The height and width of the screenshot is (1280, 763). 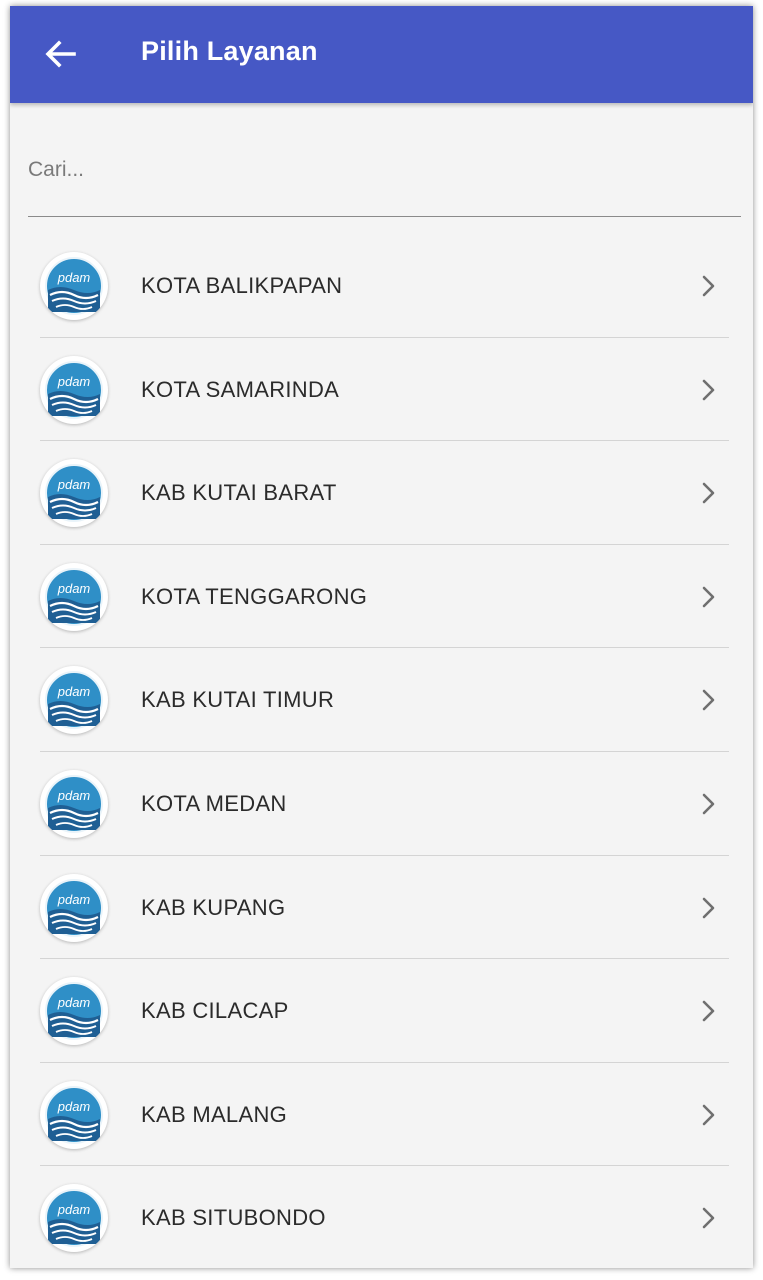 What do you see at coordinates (233, 1218) in the screenshot?
I see `list-item-label: KAB SITUBONDO` at bounding box center [233, 1218].